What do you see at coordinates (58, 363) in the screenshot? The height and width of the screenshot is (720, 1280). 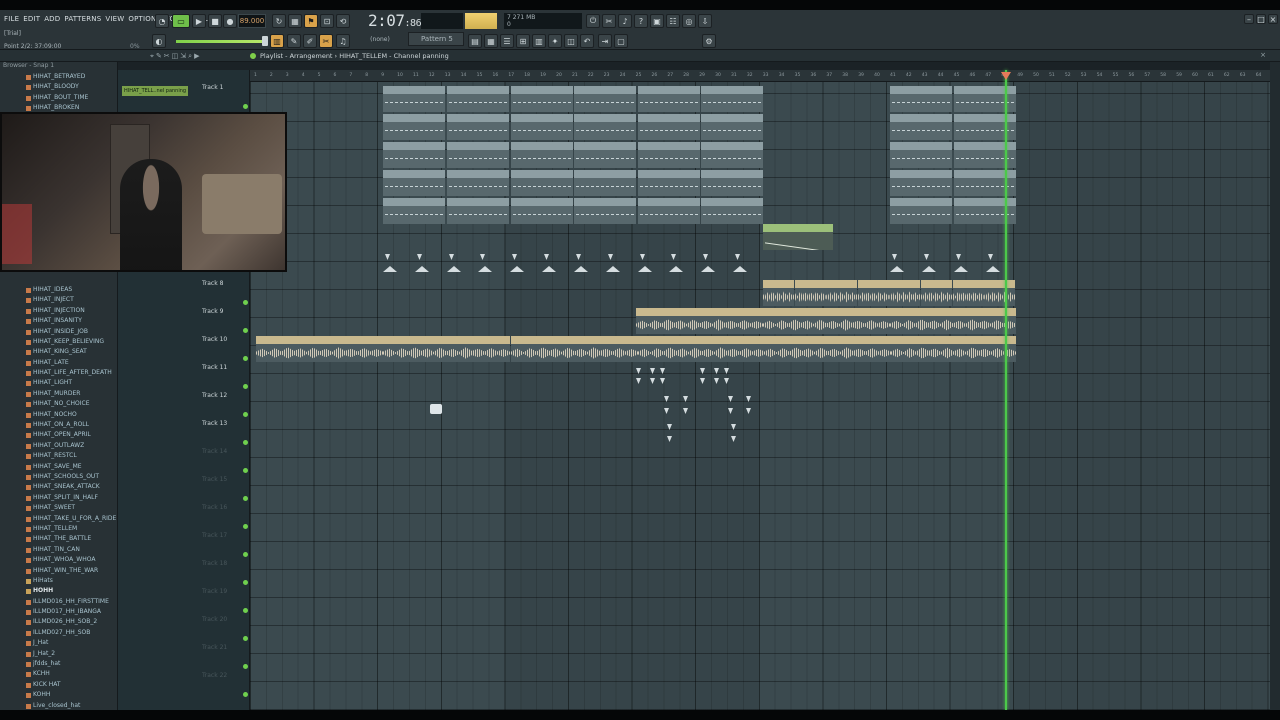 I see `browser-item: HIHAT_LATE` at bounding box center [58, 363].